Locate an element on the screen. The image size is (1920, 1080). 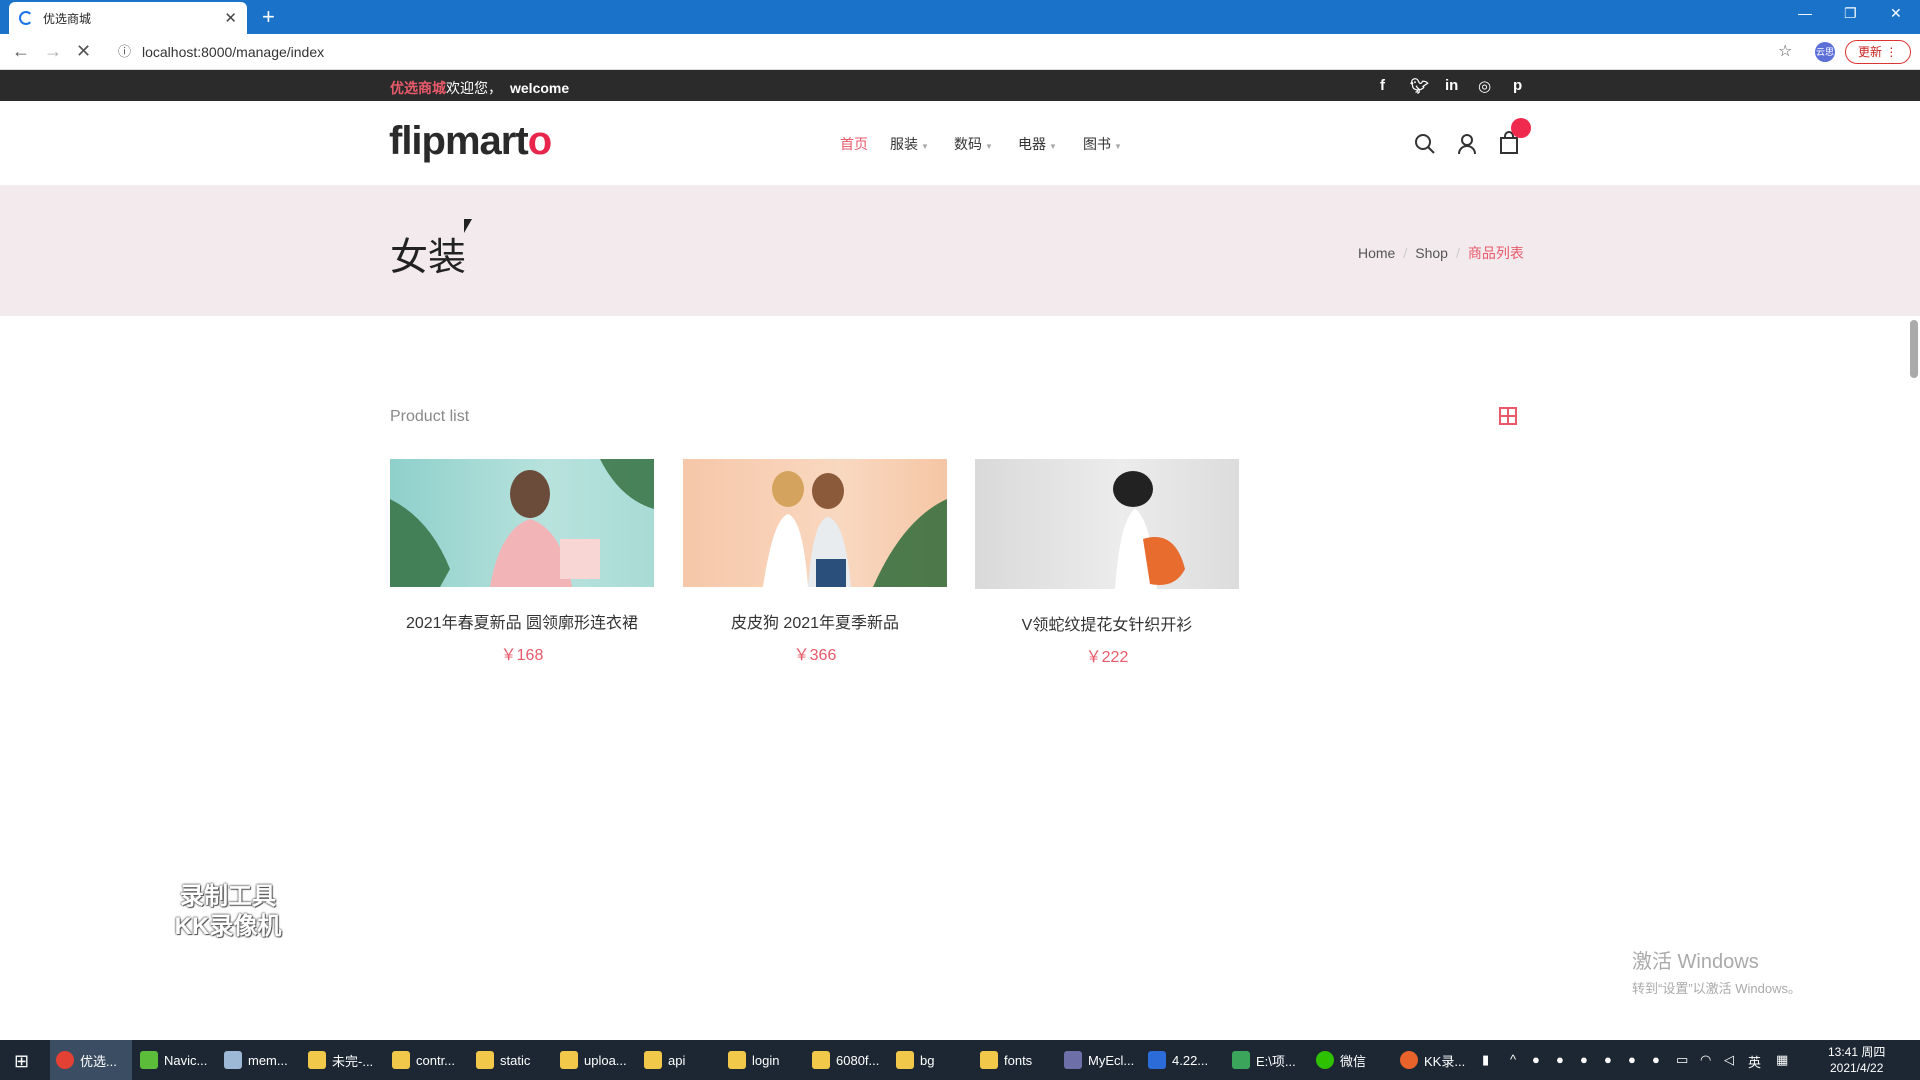
facebook-icon: f is located at coordinates (1382, 85).